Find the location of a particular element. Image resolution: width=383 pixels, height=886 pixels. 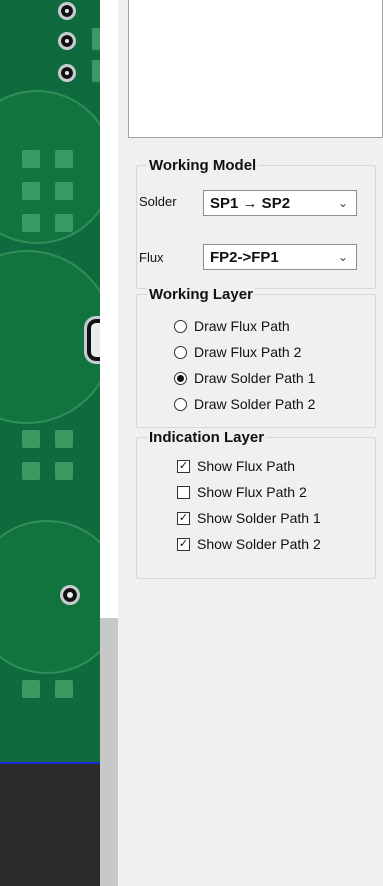

check-show-solder-path-2: ✓ Show Solder Path 2 is located at coordinates (249, 544).